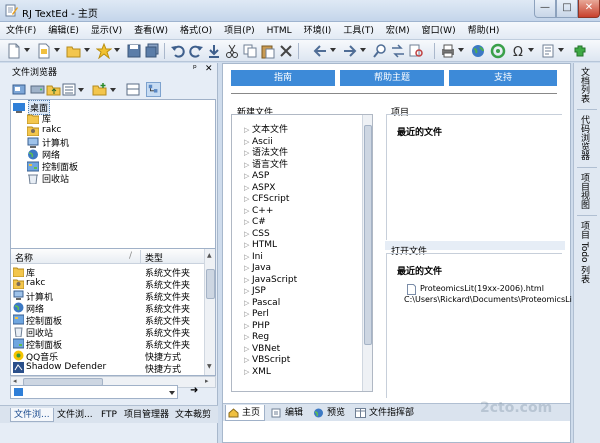  Describe the element at coordinates (27, 50) in the screenshot. I see `new-file-dropdown-icon` at that location.